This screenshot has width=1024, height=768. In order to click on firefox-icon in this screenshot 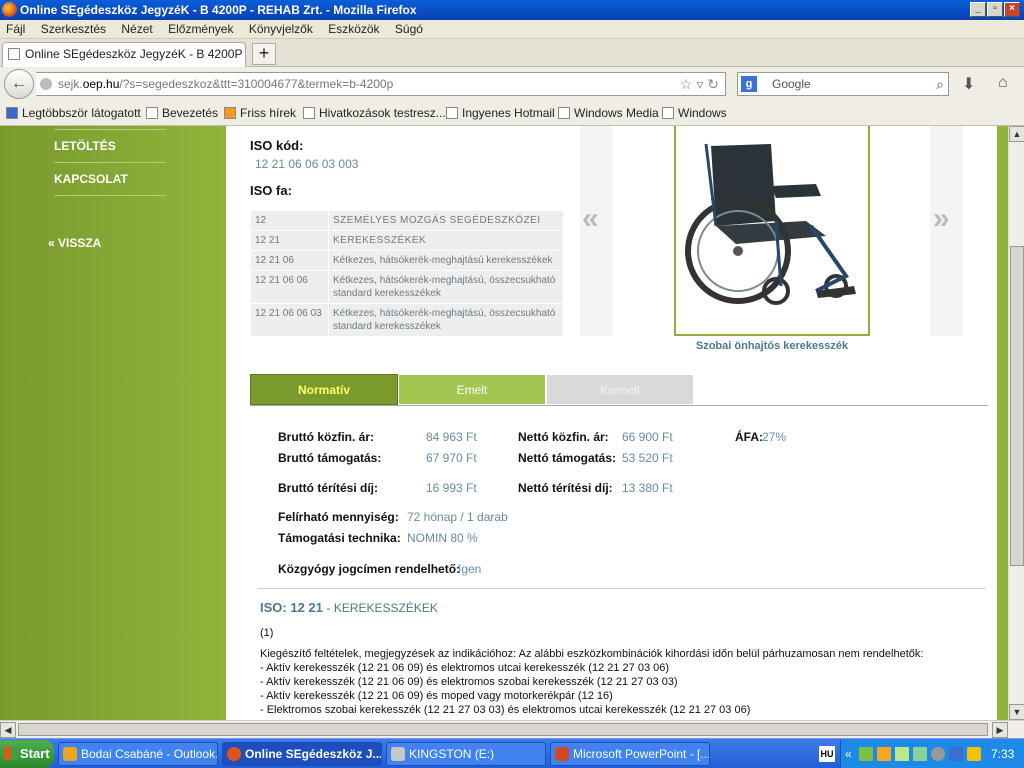, I will do `click(234, 754)`.